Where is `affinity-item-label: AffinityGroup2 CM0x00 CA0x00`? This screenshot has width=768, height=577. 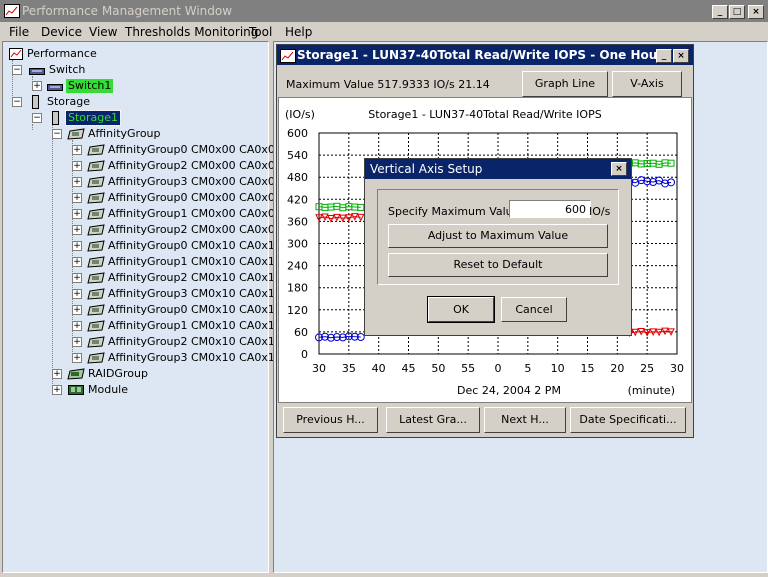 affinity-item-label: AffinityGroup2 CM0x00 CA0x00 is located at coordinates (195, 165).